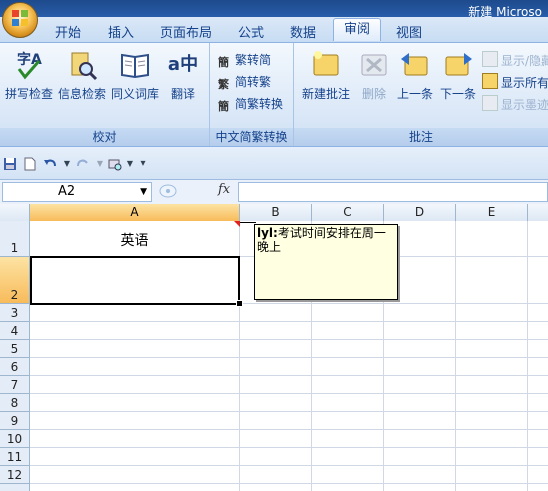 The image size is (548, 491). Describe the element at coordinates (196, 191) in the screenshot. I see `formula-controls: fx` at that location.